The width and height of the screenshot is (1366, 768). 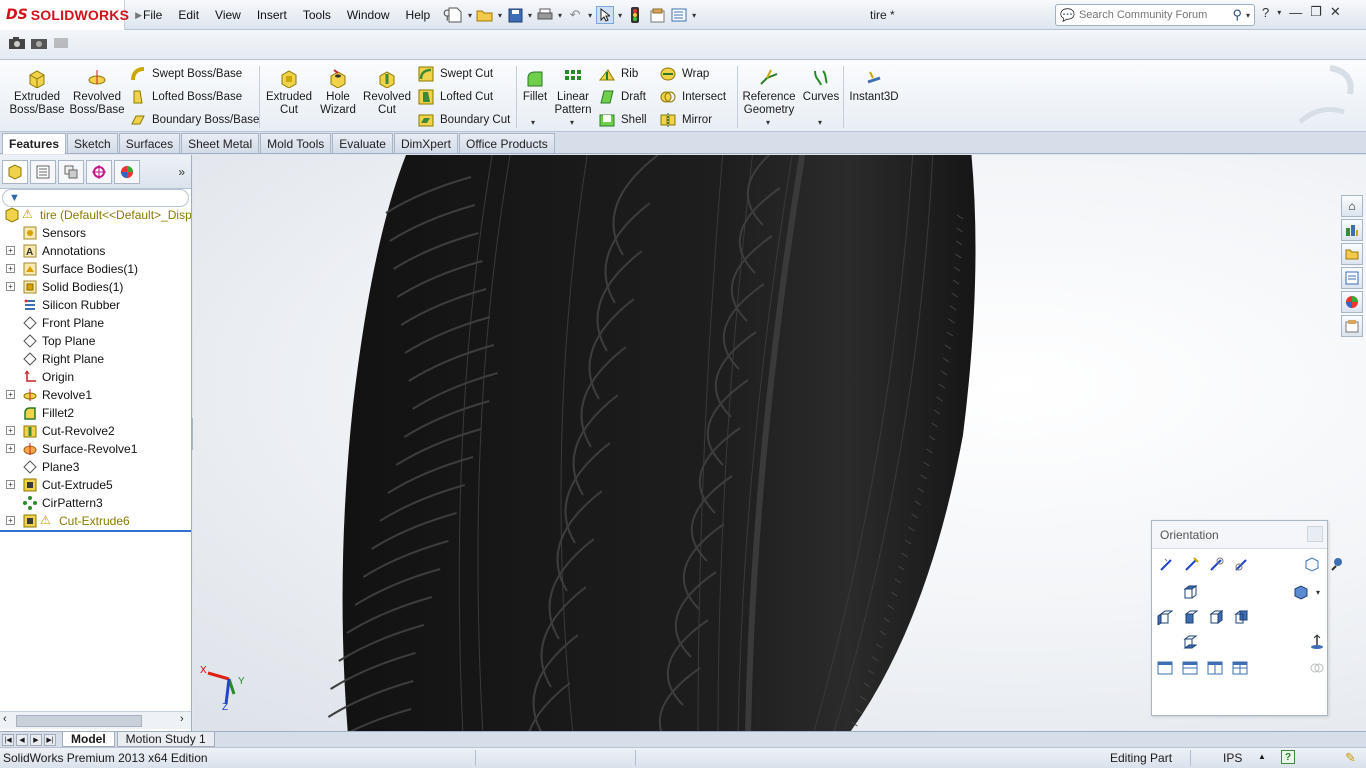 I want to click on tree-item-surface-revolve1: + Surface-Revolve1, so click(x=95, y=449).